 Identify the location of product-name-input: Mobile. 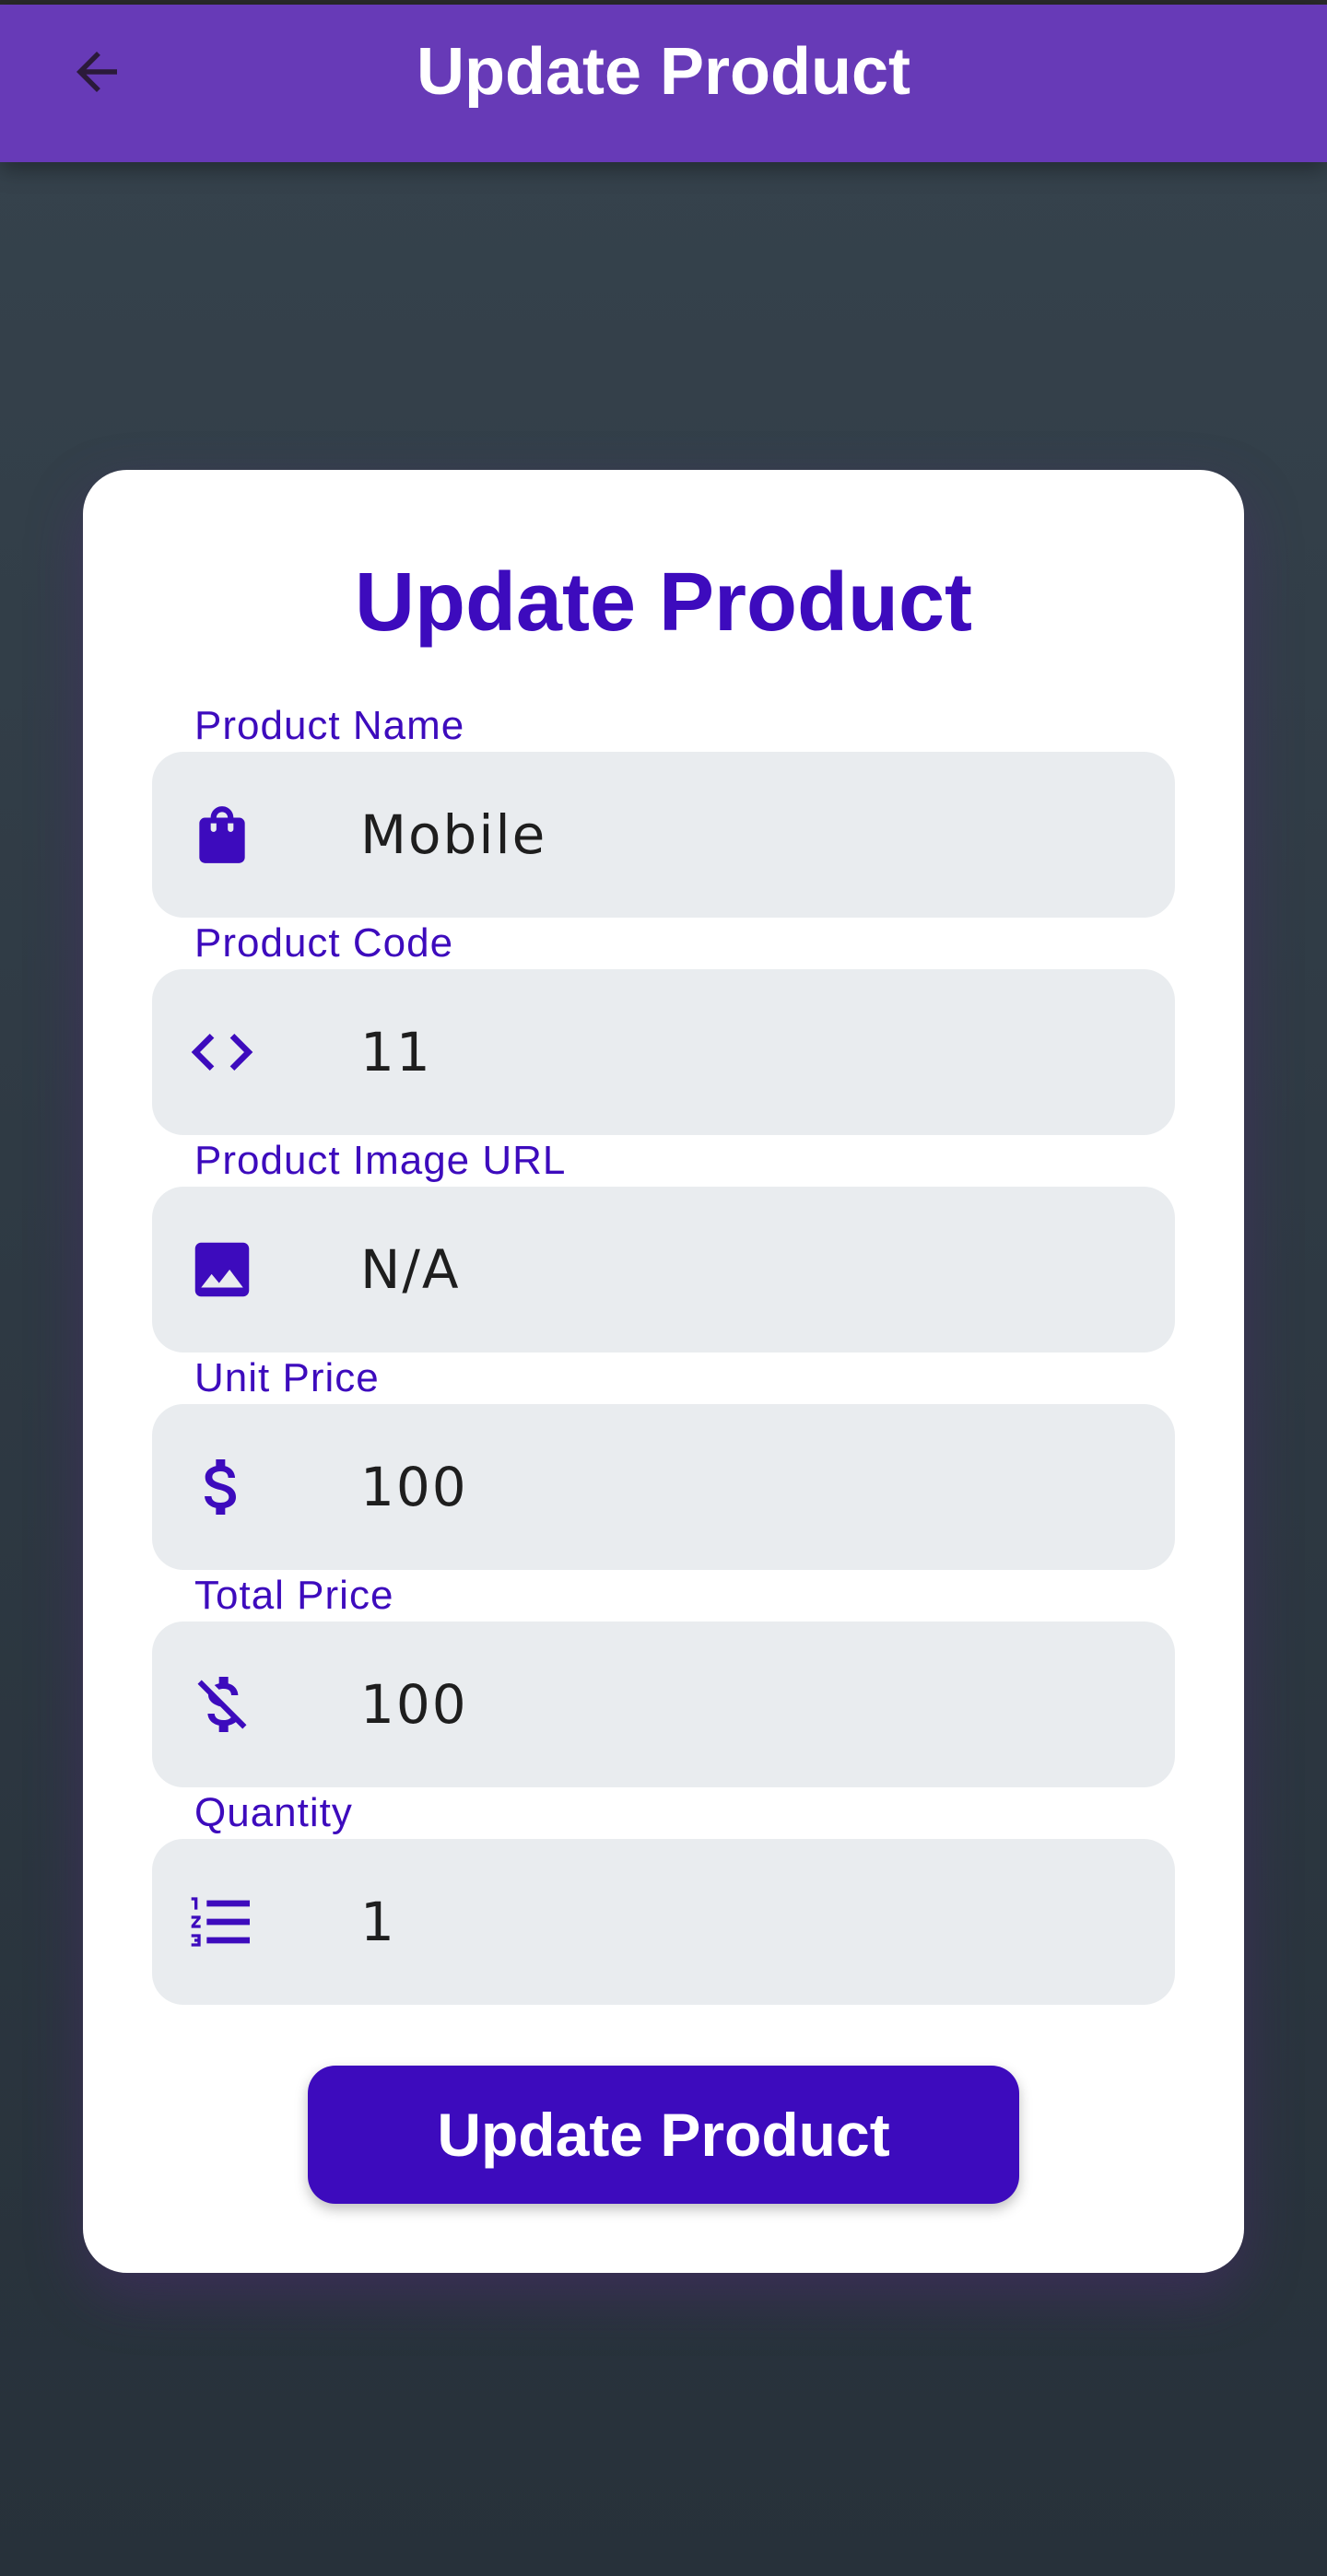
(663, 835).